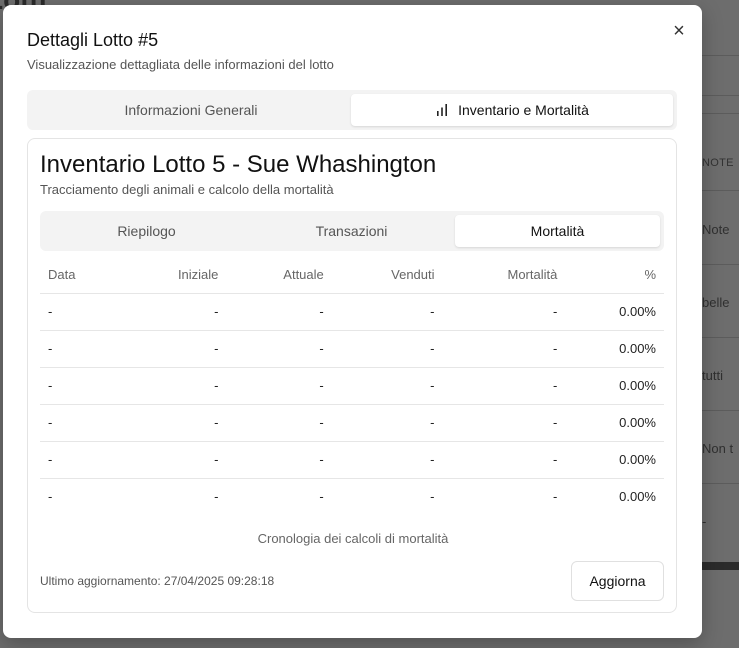 This screenshot has height=648, width=739. I want to click on column-header-date: Data, so click(81, 275).